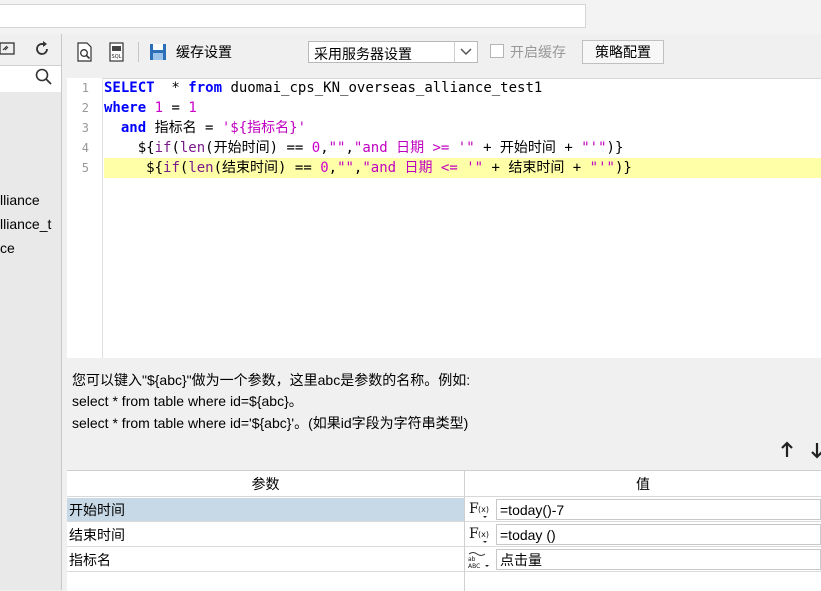  What do you see at coordinates (464, 531) in the screenshot?
I see `column-divider` at bounding box center [464, 531].